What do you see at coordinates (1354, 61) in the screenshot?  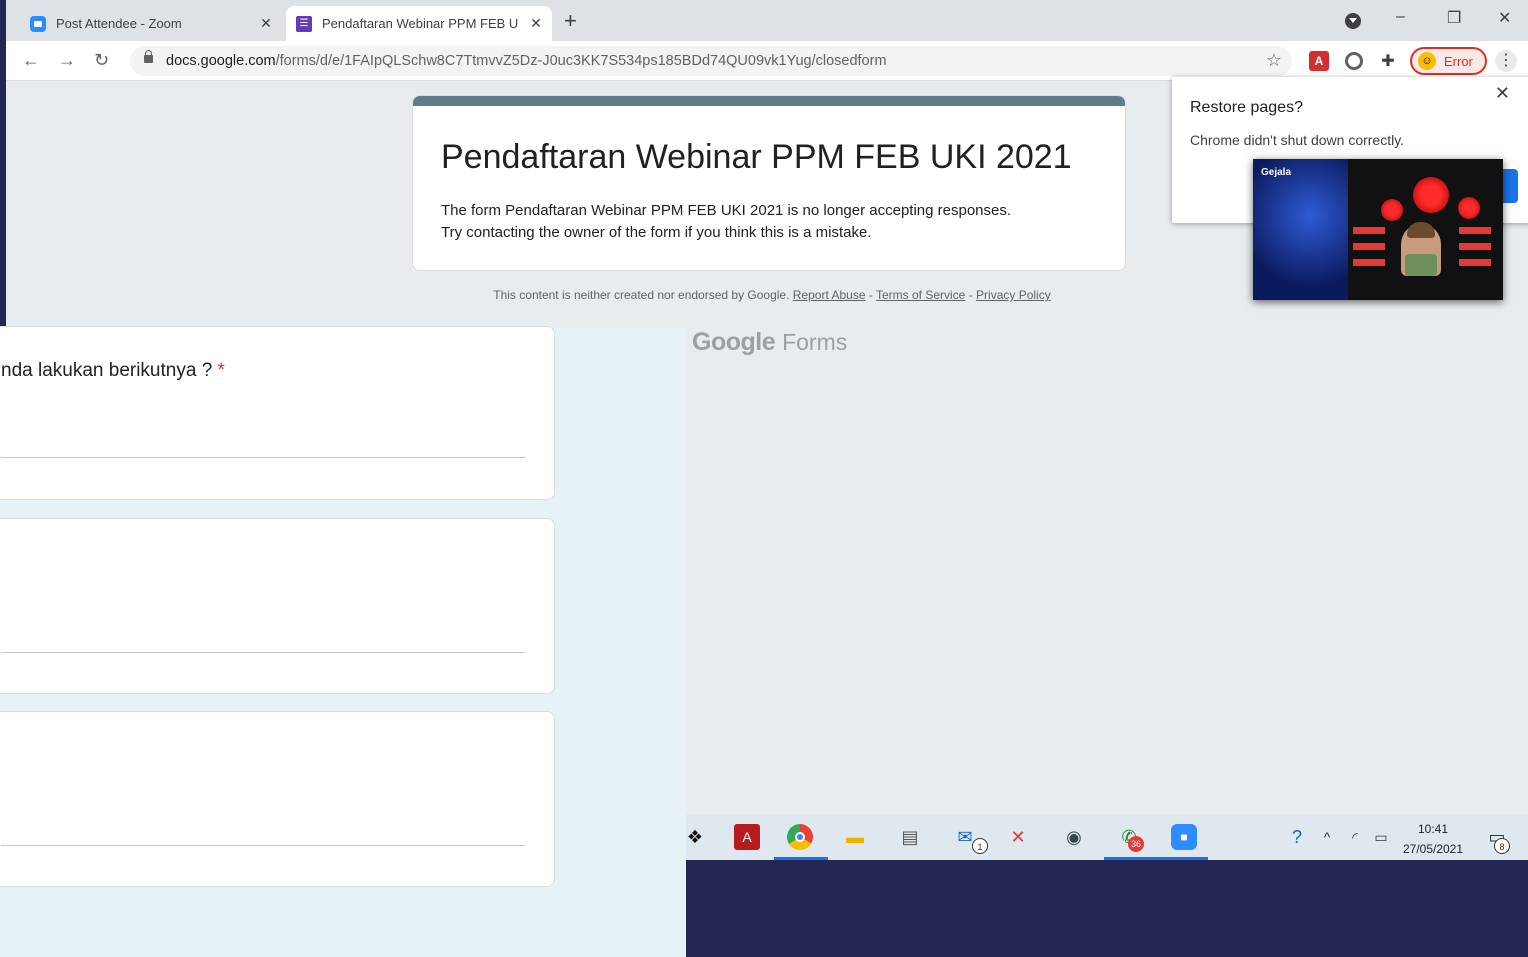 I see `extension-circle-icon` at bounding box center [1354, 61].